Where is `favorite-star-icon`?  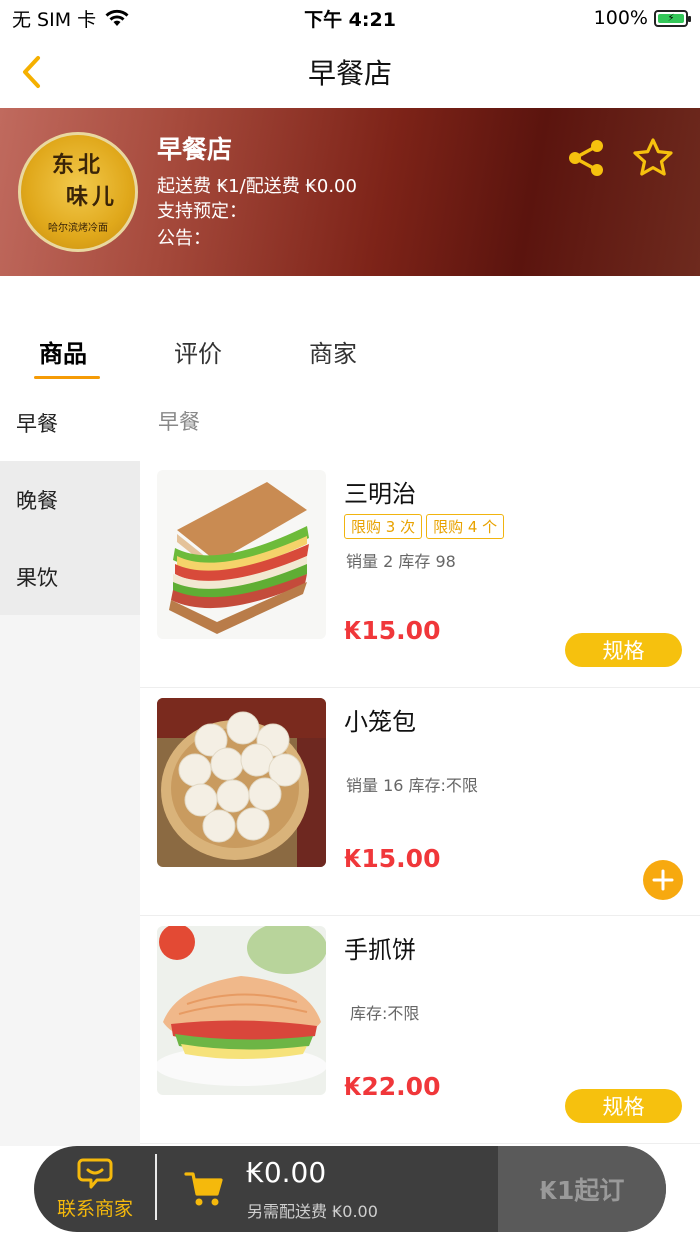
favorite-star-icon is located at coordinates (653, 158).